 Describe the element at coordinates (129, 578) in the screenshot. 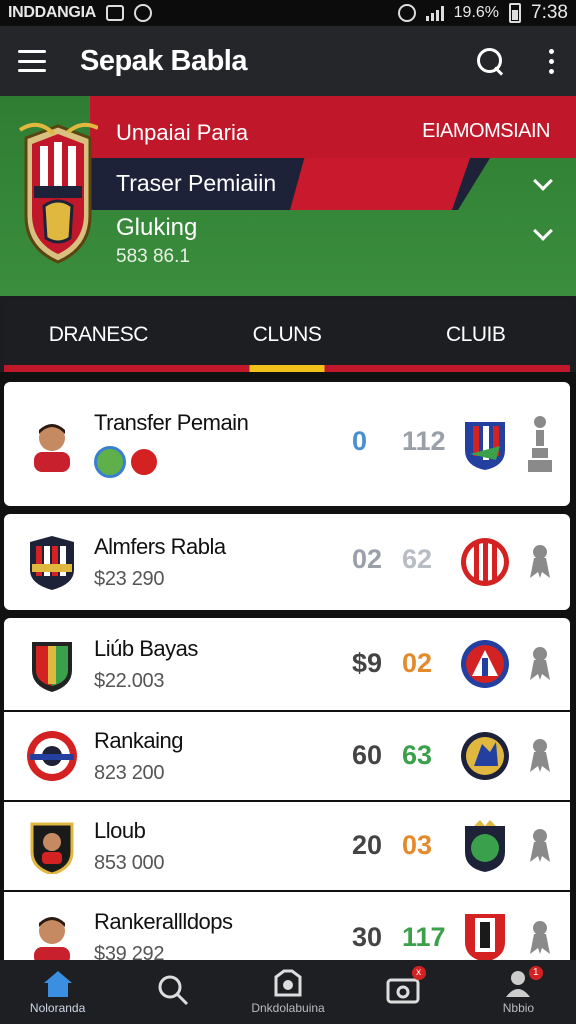

I see `list-item-price: $23 290` at that location.